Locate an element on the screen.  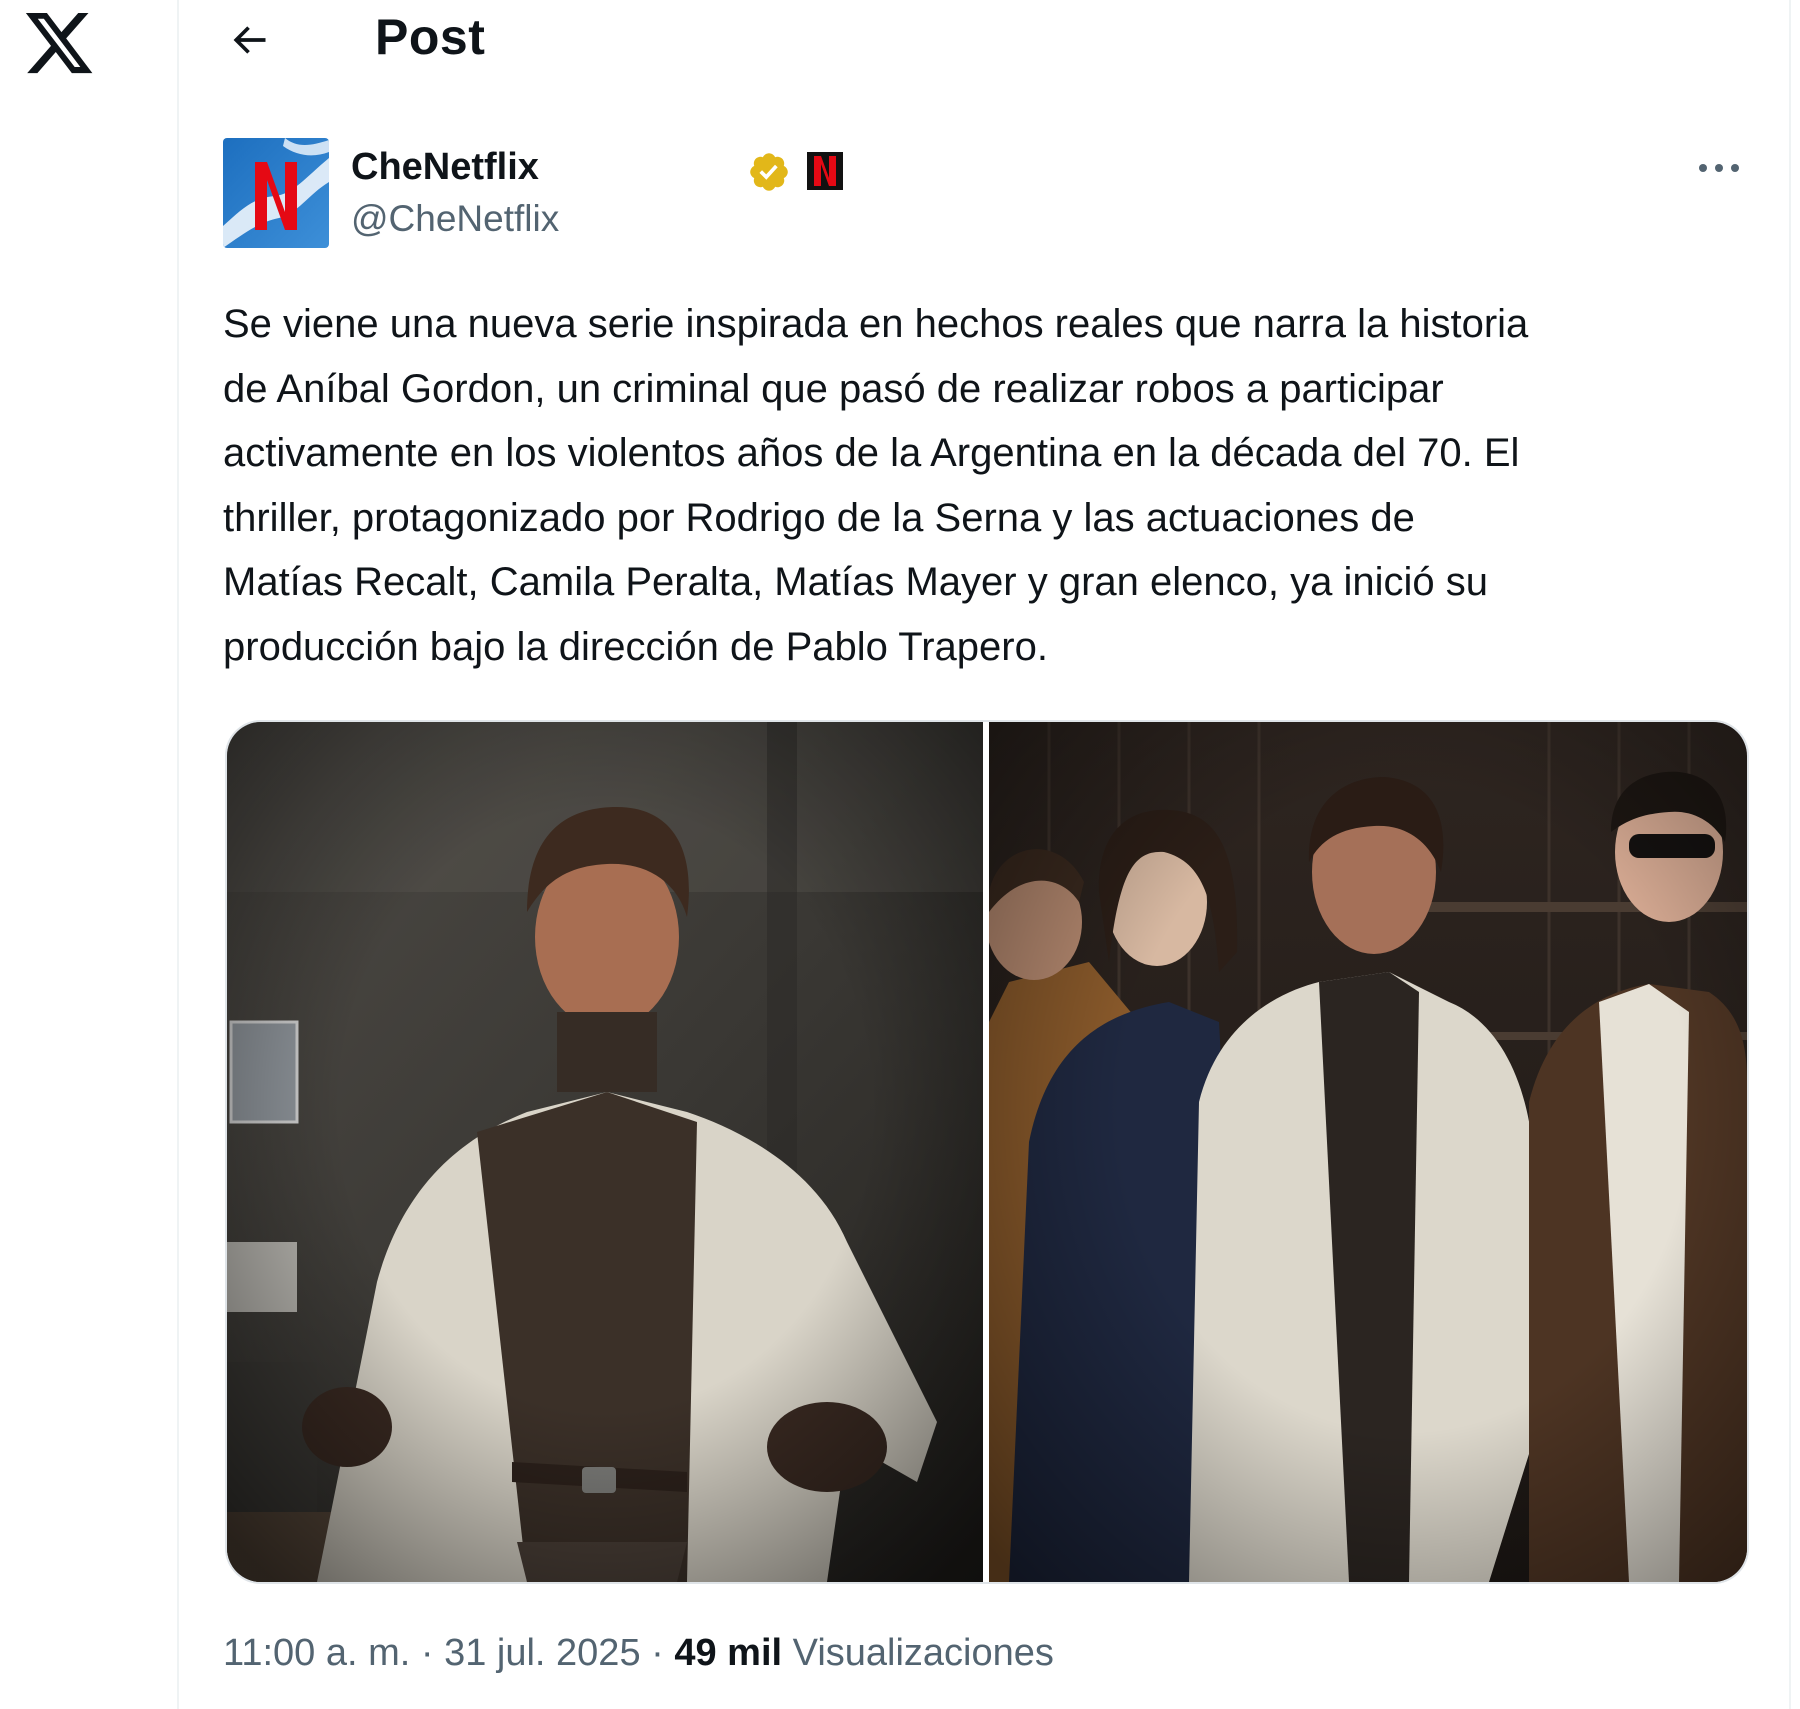
arrow-left-icon is located at coordinates (249, 40).